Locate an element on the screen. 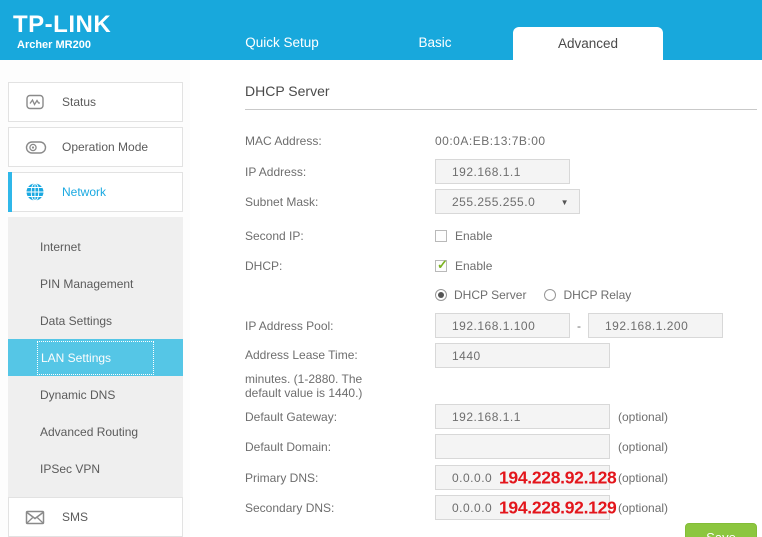 The width and height of the screenshot is (762, 537). primary-dns-field-wrap: (optional) 194.228.92.128 is located at coordinates (551, 477).